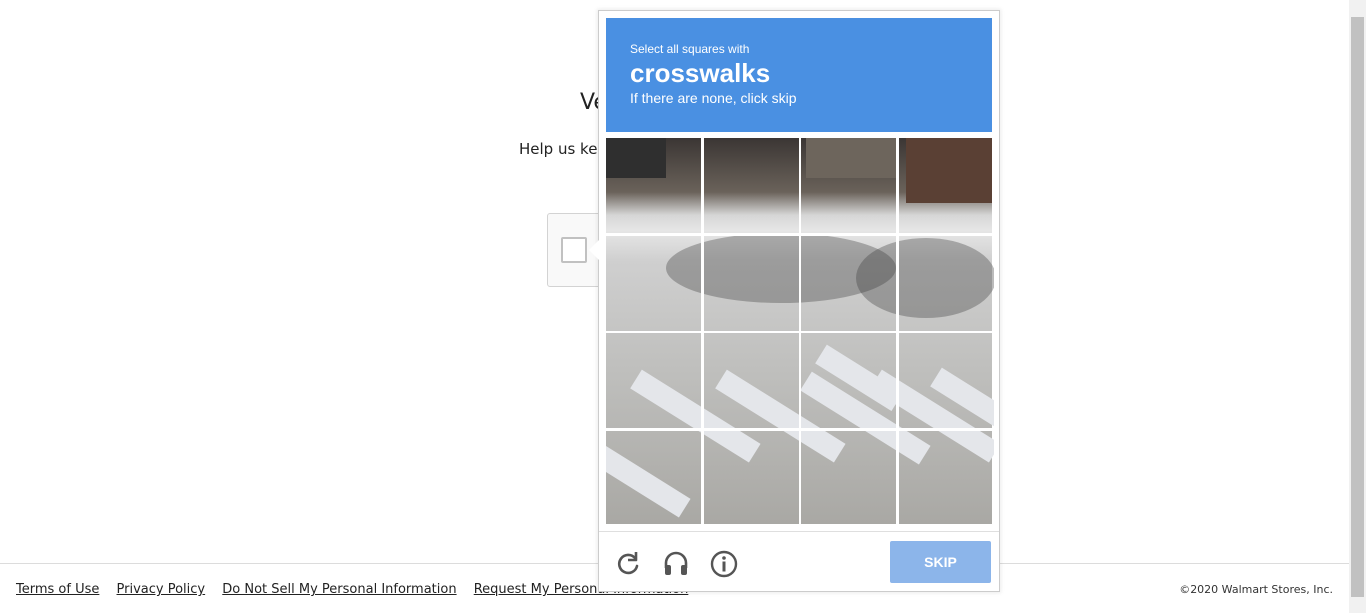 Image resolution: width=1366 pixels, height=613 pixels. I want to click on target-object: crosswalks, so click(700, 73).